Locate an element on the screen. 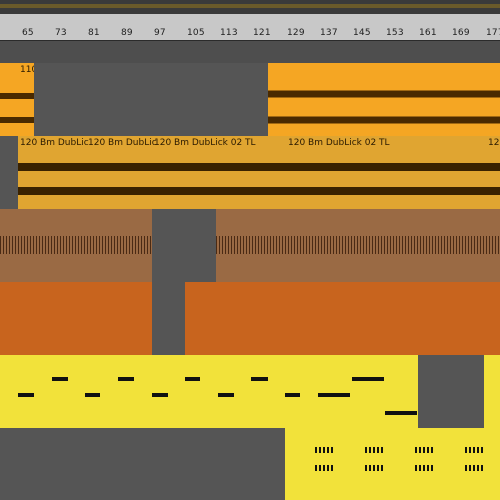 Image resolution: width=500 pixels, height=500 pixels. track-5-lane is located at coordinates (250, 391).